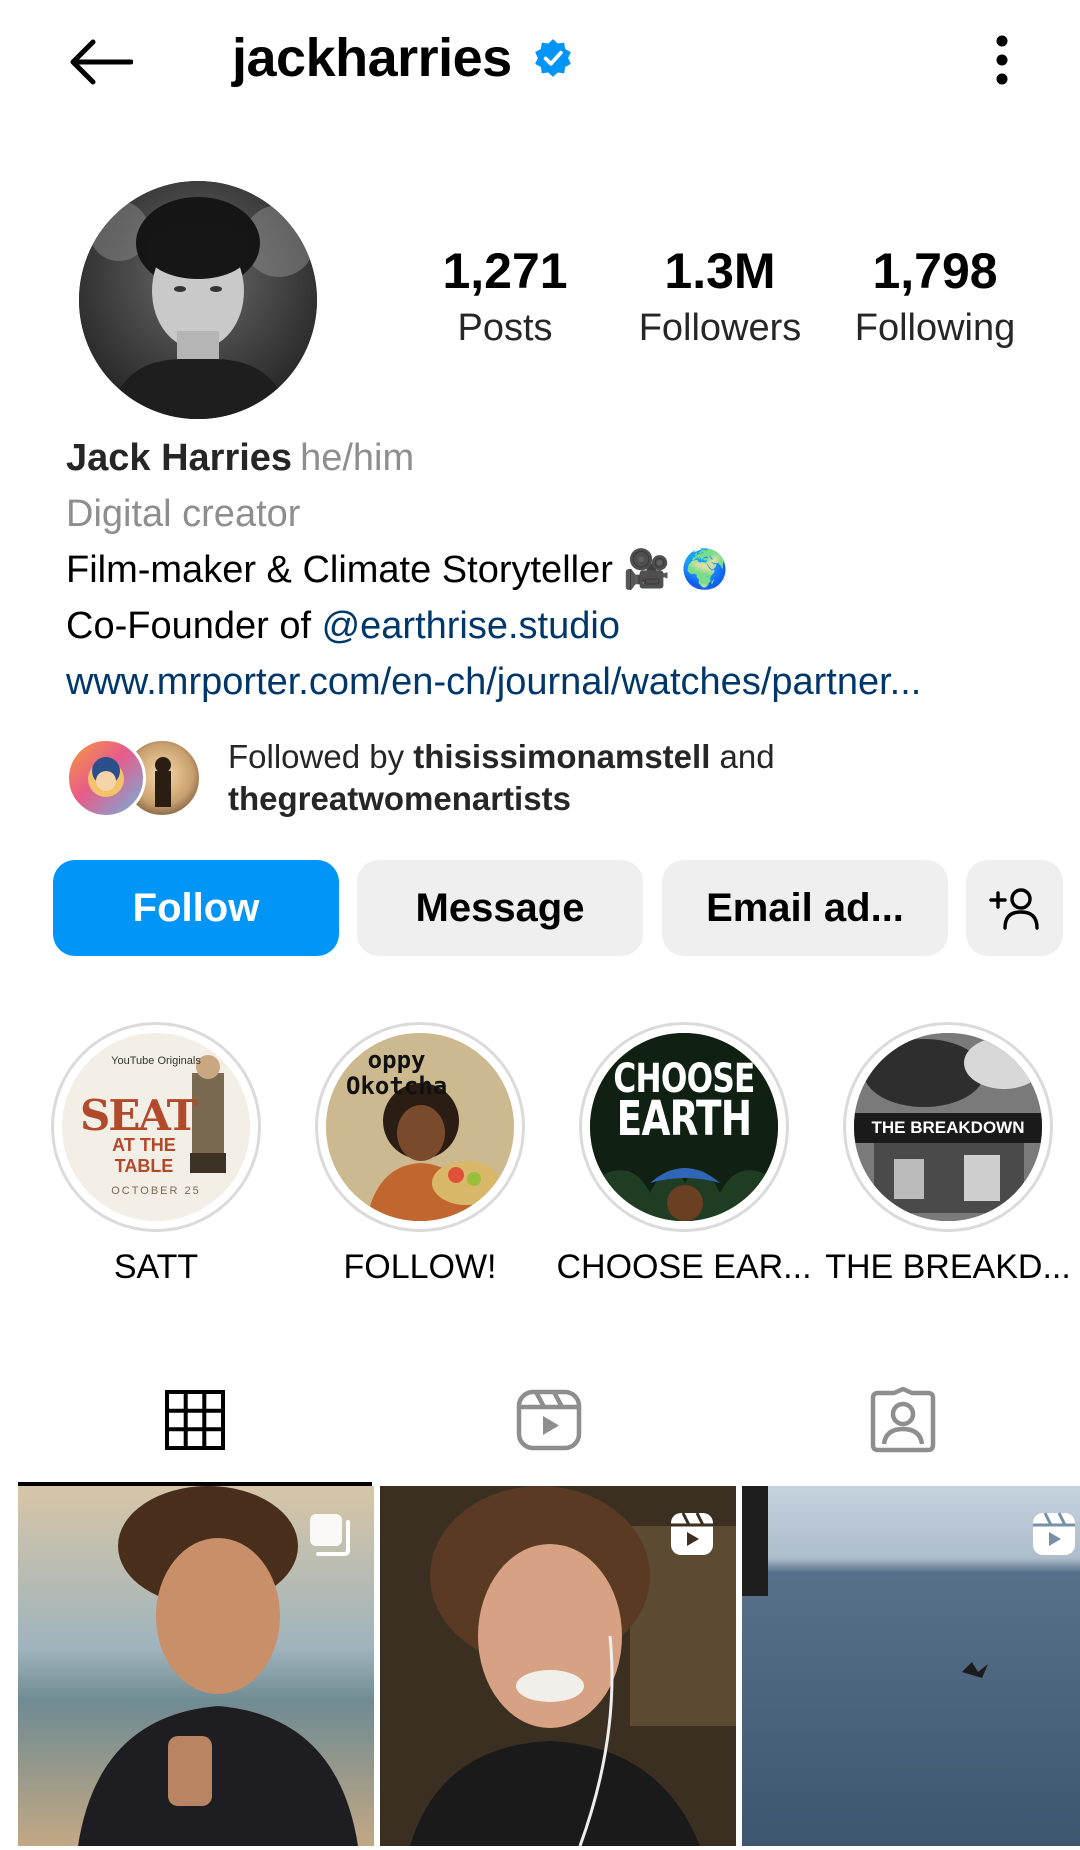 The width and height of the screenshot is (1080, 1850). What do you see at coordinates (397, 570) in the screenshot?
I see `bio-line: Film-maker & Climate Storyteller 🎥 🌍` at bounding box center [397, 570].